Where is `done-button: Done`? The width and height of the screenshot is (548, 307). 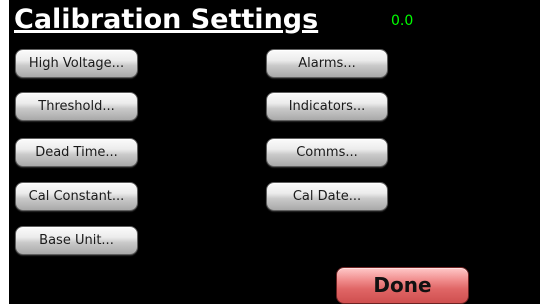
done-button: Done is located at coordinates (402, 285).